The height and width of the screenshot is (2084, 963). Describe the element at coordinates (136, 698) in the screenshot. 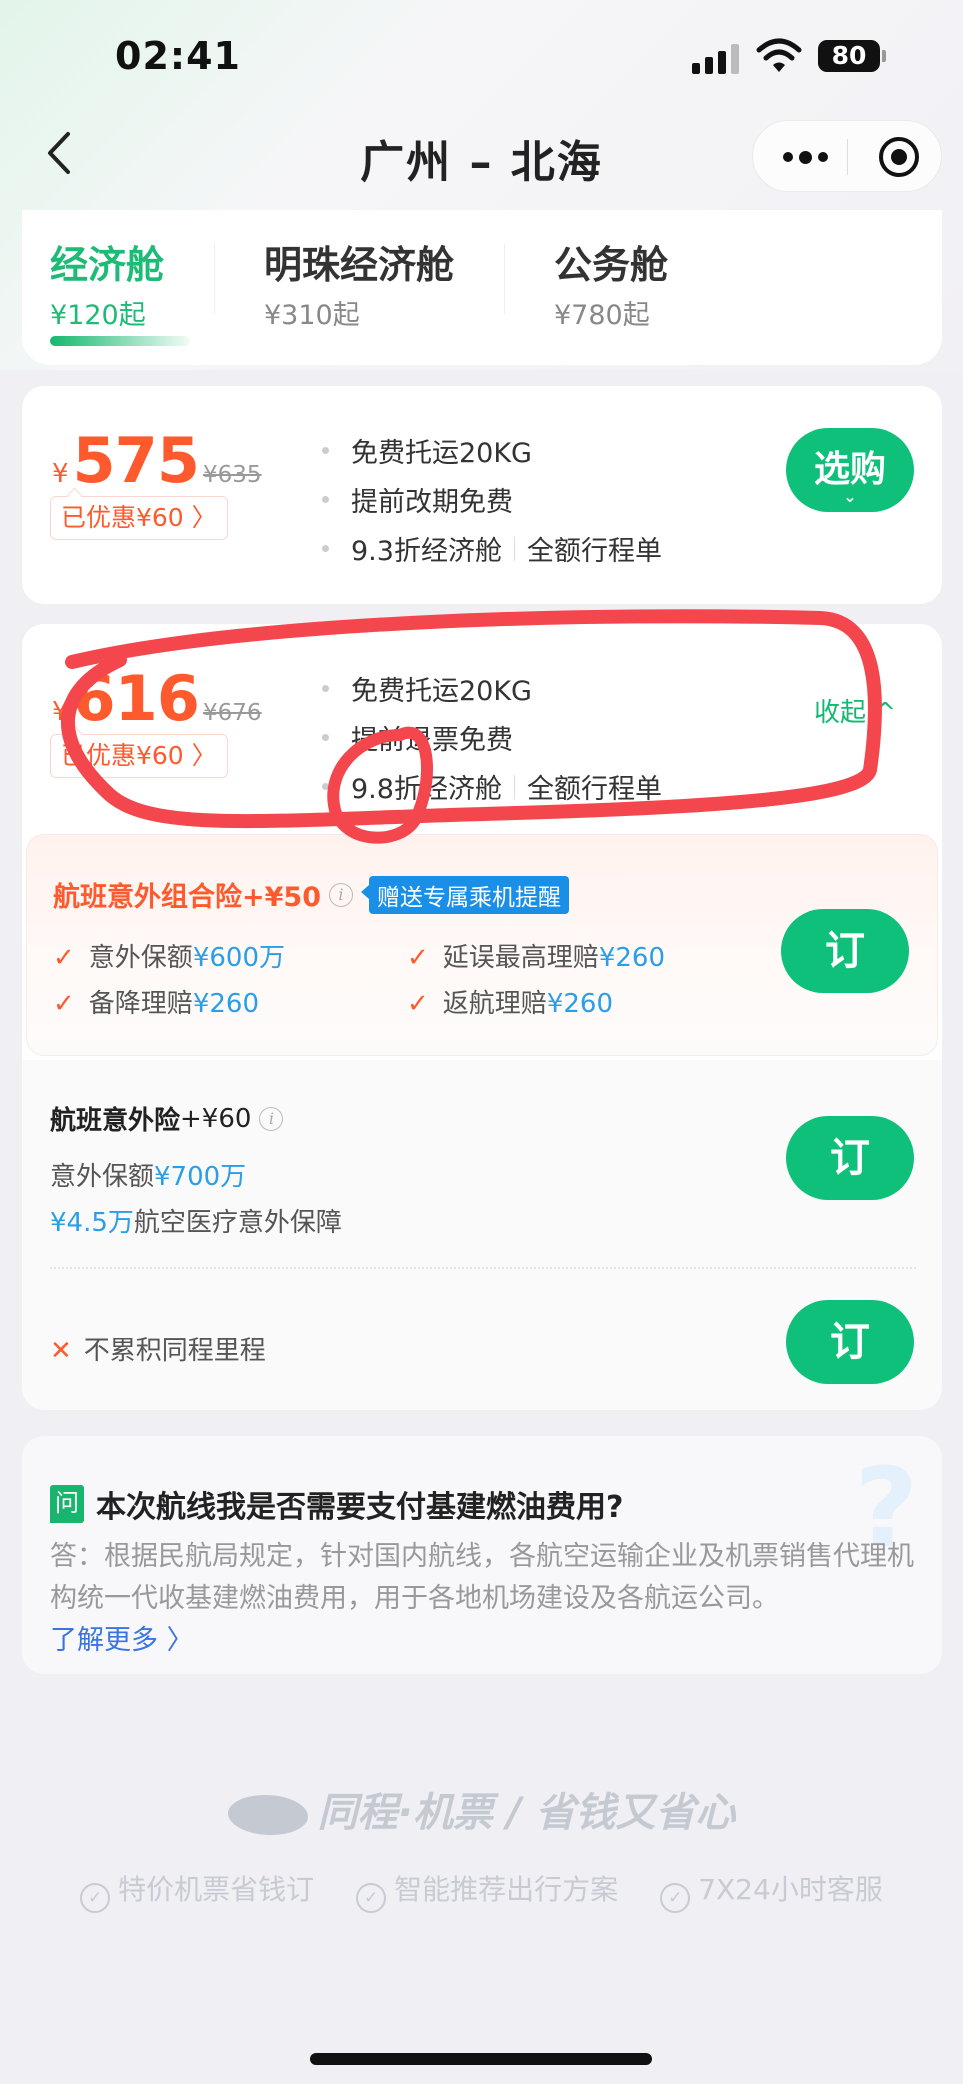

I see `price-value: 616` at that location.